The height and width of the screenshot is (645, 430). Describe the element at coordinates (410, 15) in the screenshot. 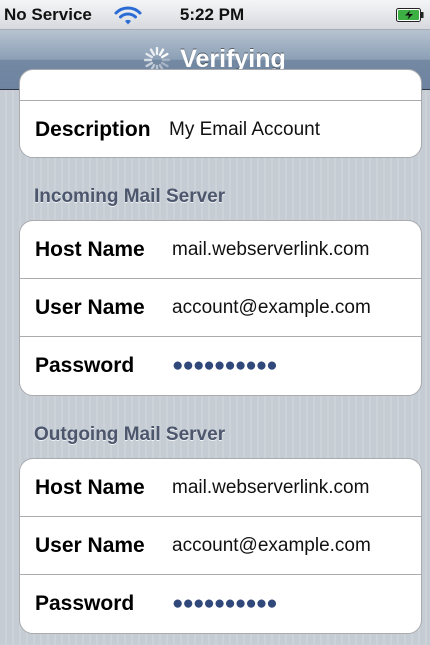

I see `battery-charging-icon` at that location.